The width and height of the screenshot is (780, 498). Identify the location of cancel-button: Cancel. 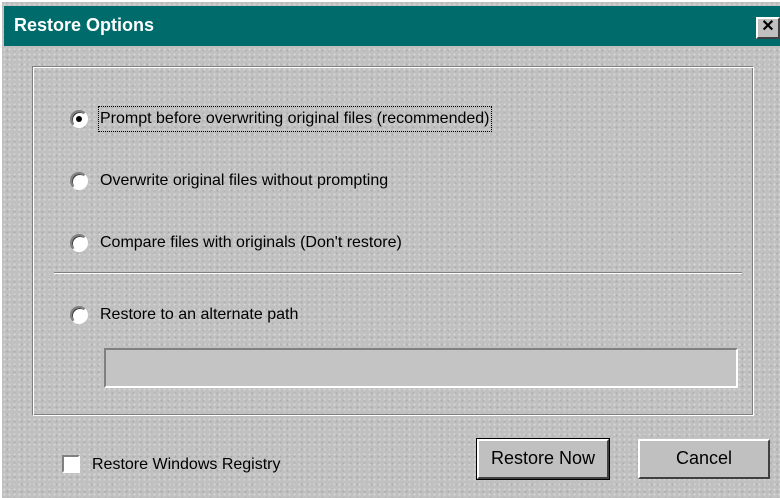
(704, 459).